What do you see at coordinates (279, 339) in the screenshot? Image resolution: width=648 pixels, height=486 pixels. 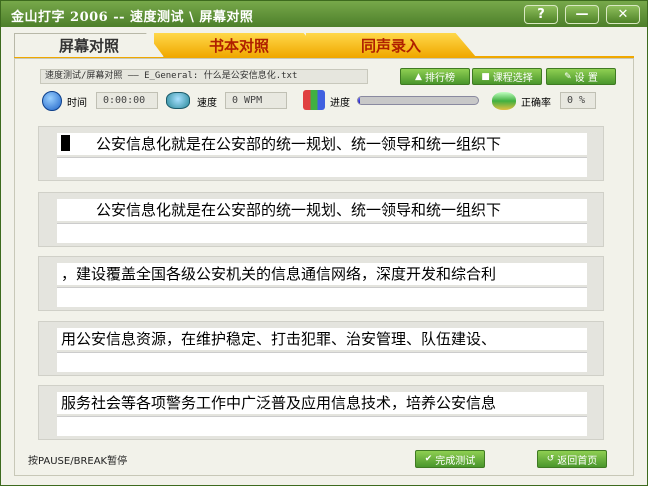 I see `source-text: 用公安信息资源，在维护稳定、打击犯罪、治安管理、队伍建设、` at bounding box center [279, 339].